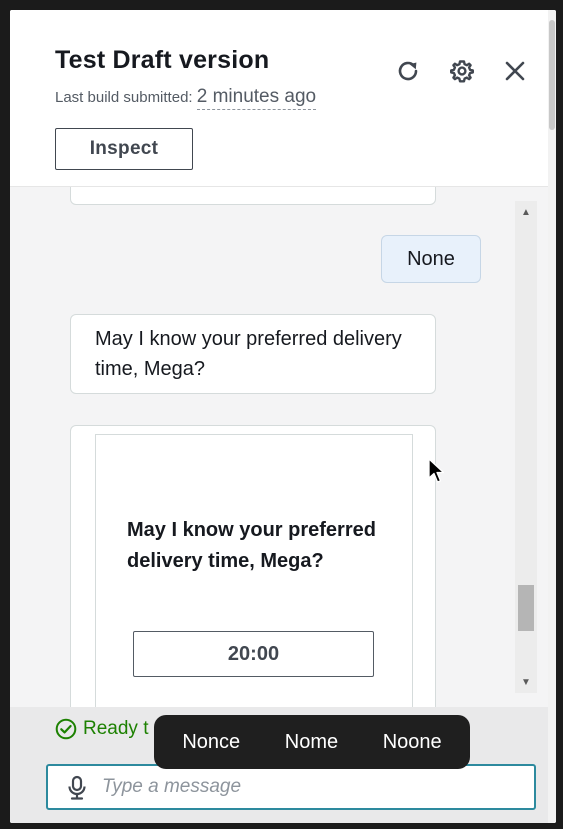 This screenshot has height=829, width=563. What do you see at coordinates (256, 98) in the screenshot?
I see `build-time: 2 minutes ago` at bounding box center [256, 98].